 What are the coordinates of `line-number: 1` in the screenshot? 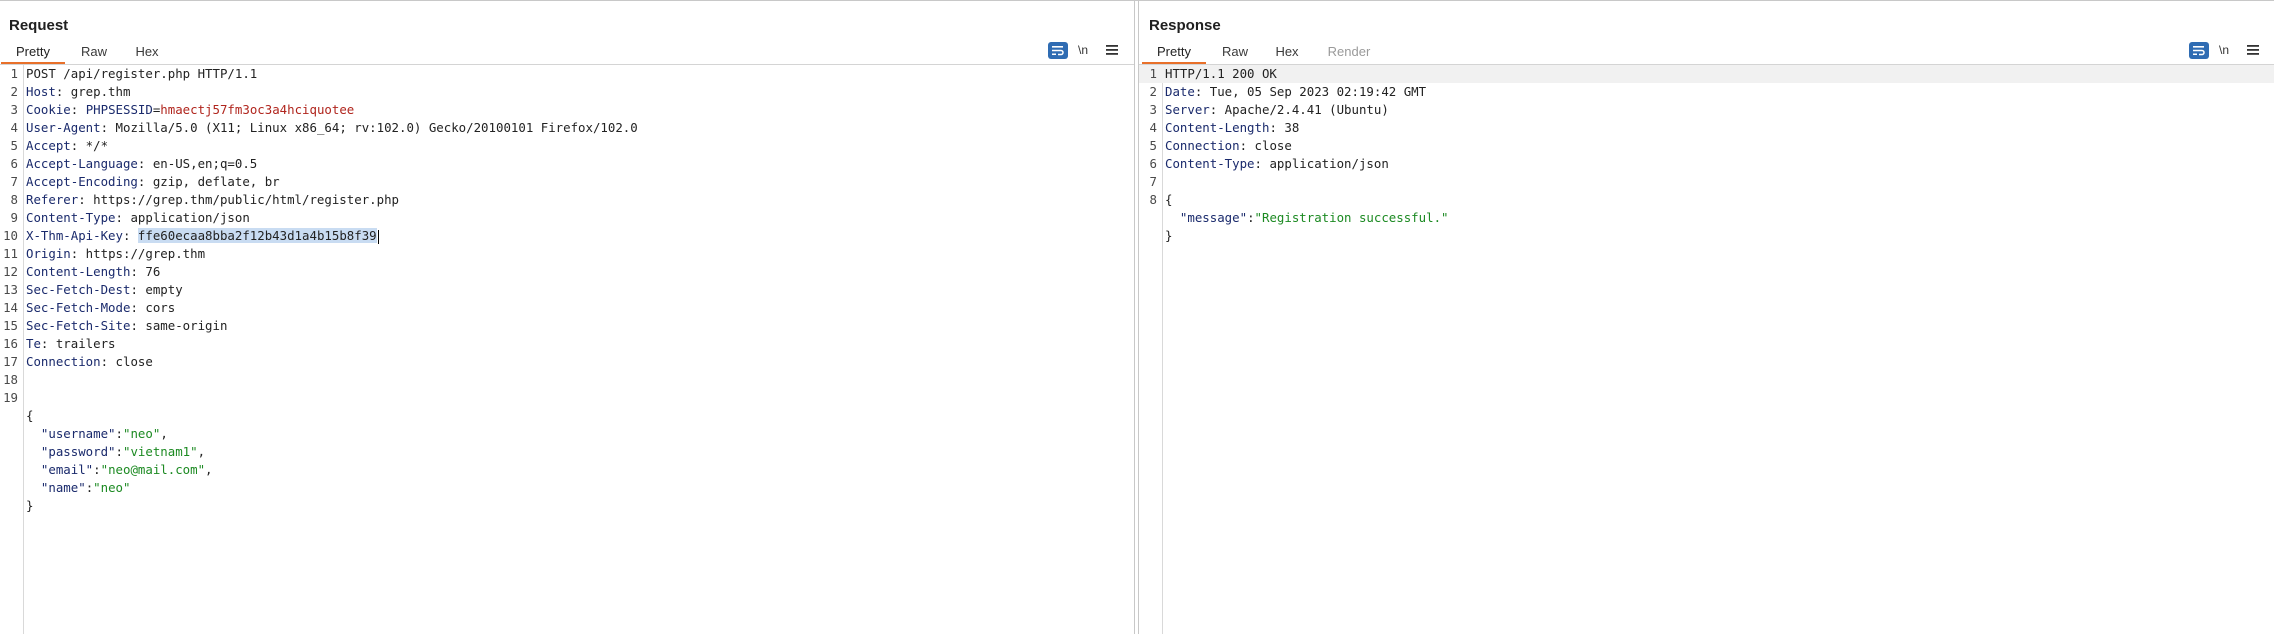 It's located at (14, 73).